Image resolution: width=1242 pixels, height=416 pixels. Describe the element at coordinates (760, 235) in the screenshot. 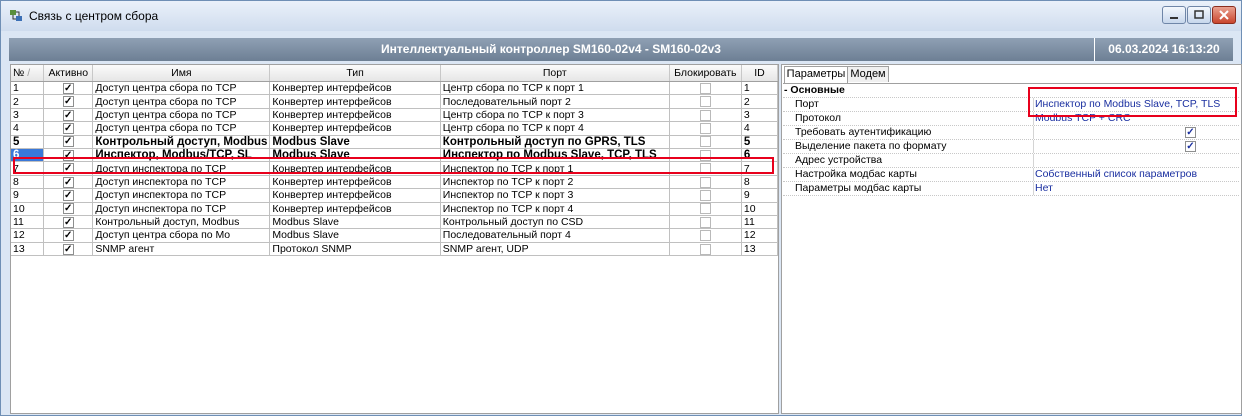

I see `cell-id: 12` at that location.